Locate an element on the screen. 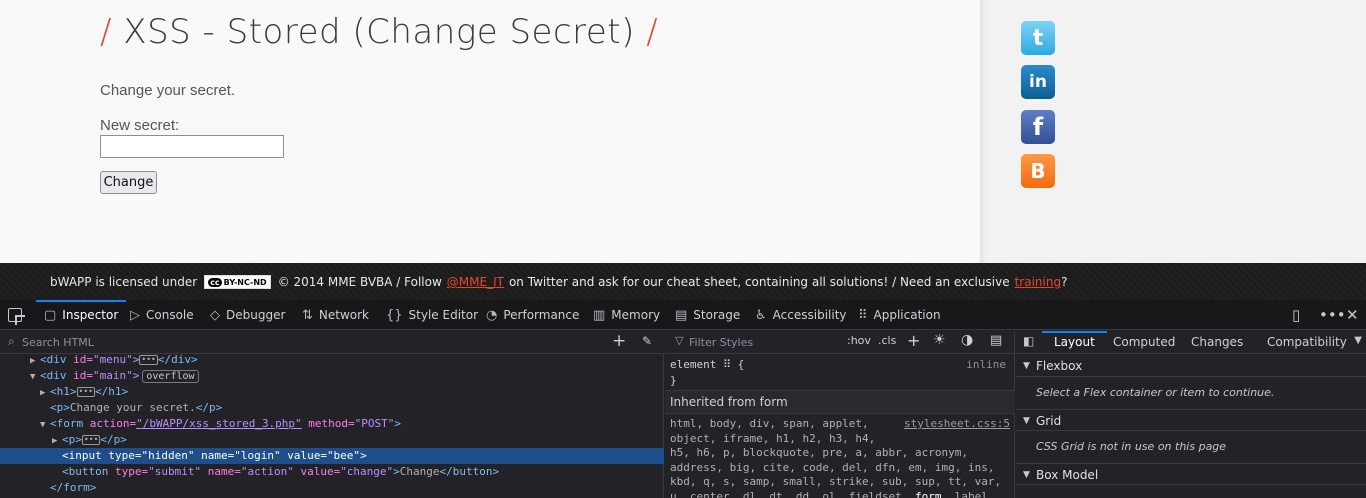 The width and height of the screenshot is (1366, 498). tab-memory: ▥ Memory is located at coordinates (626, 315).